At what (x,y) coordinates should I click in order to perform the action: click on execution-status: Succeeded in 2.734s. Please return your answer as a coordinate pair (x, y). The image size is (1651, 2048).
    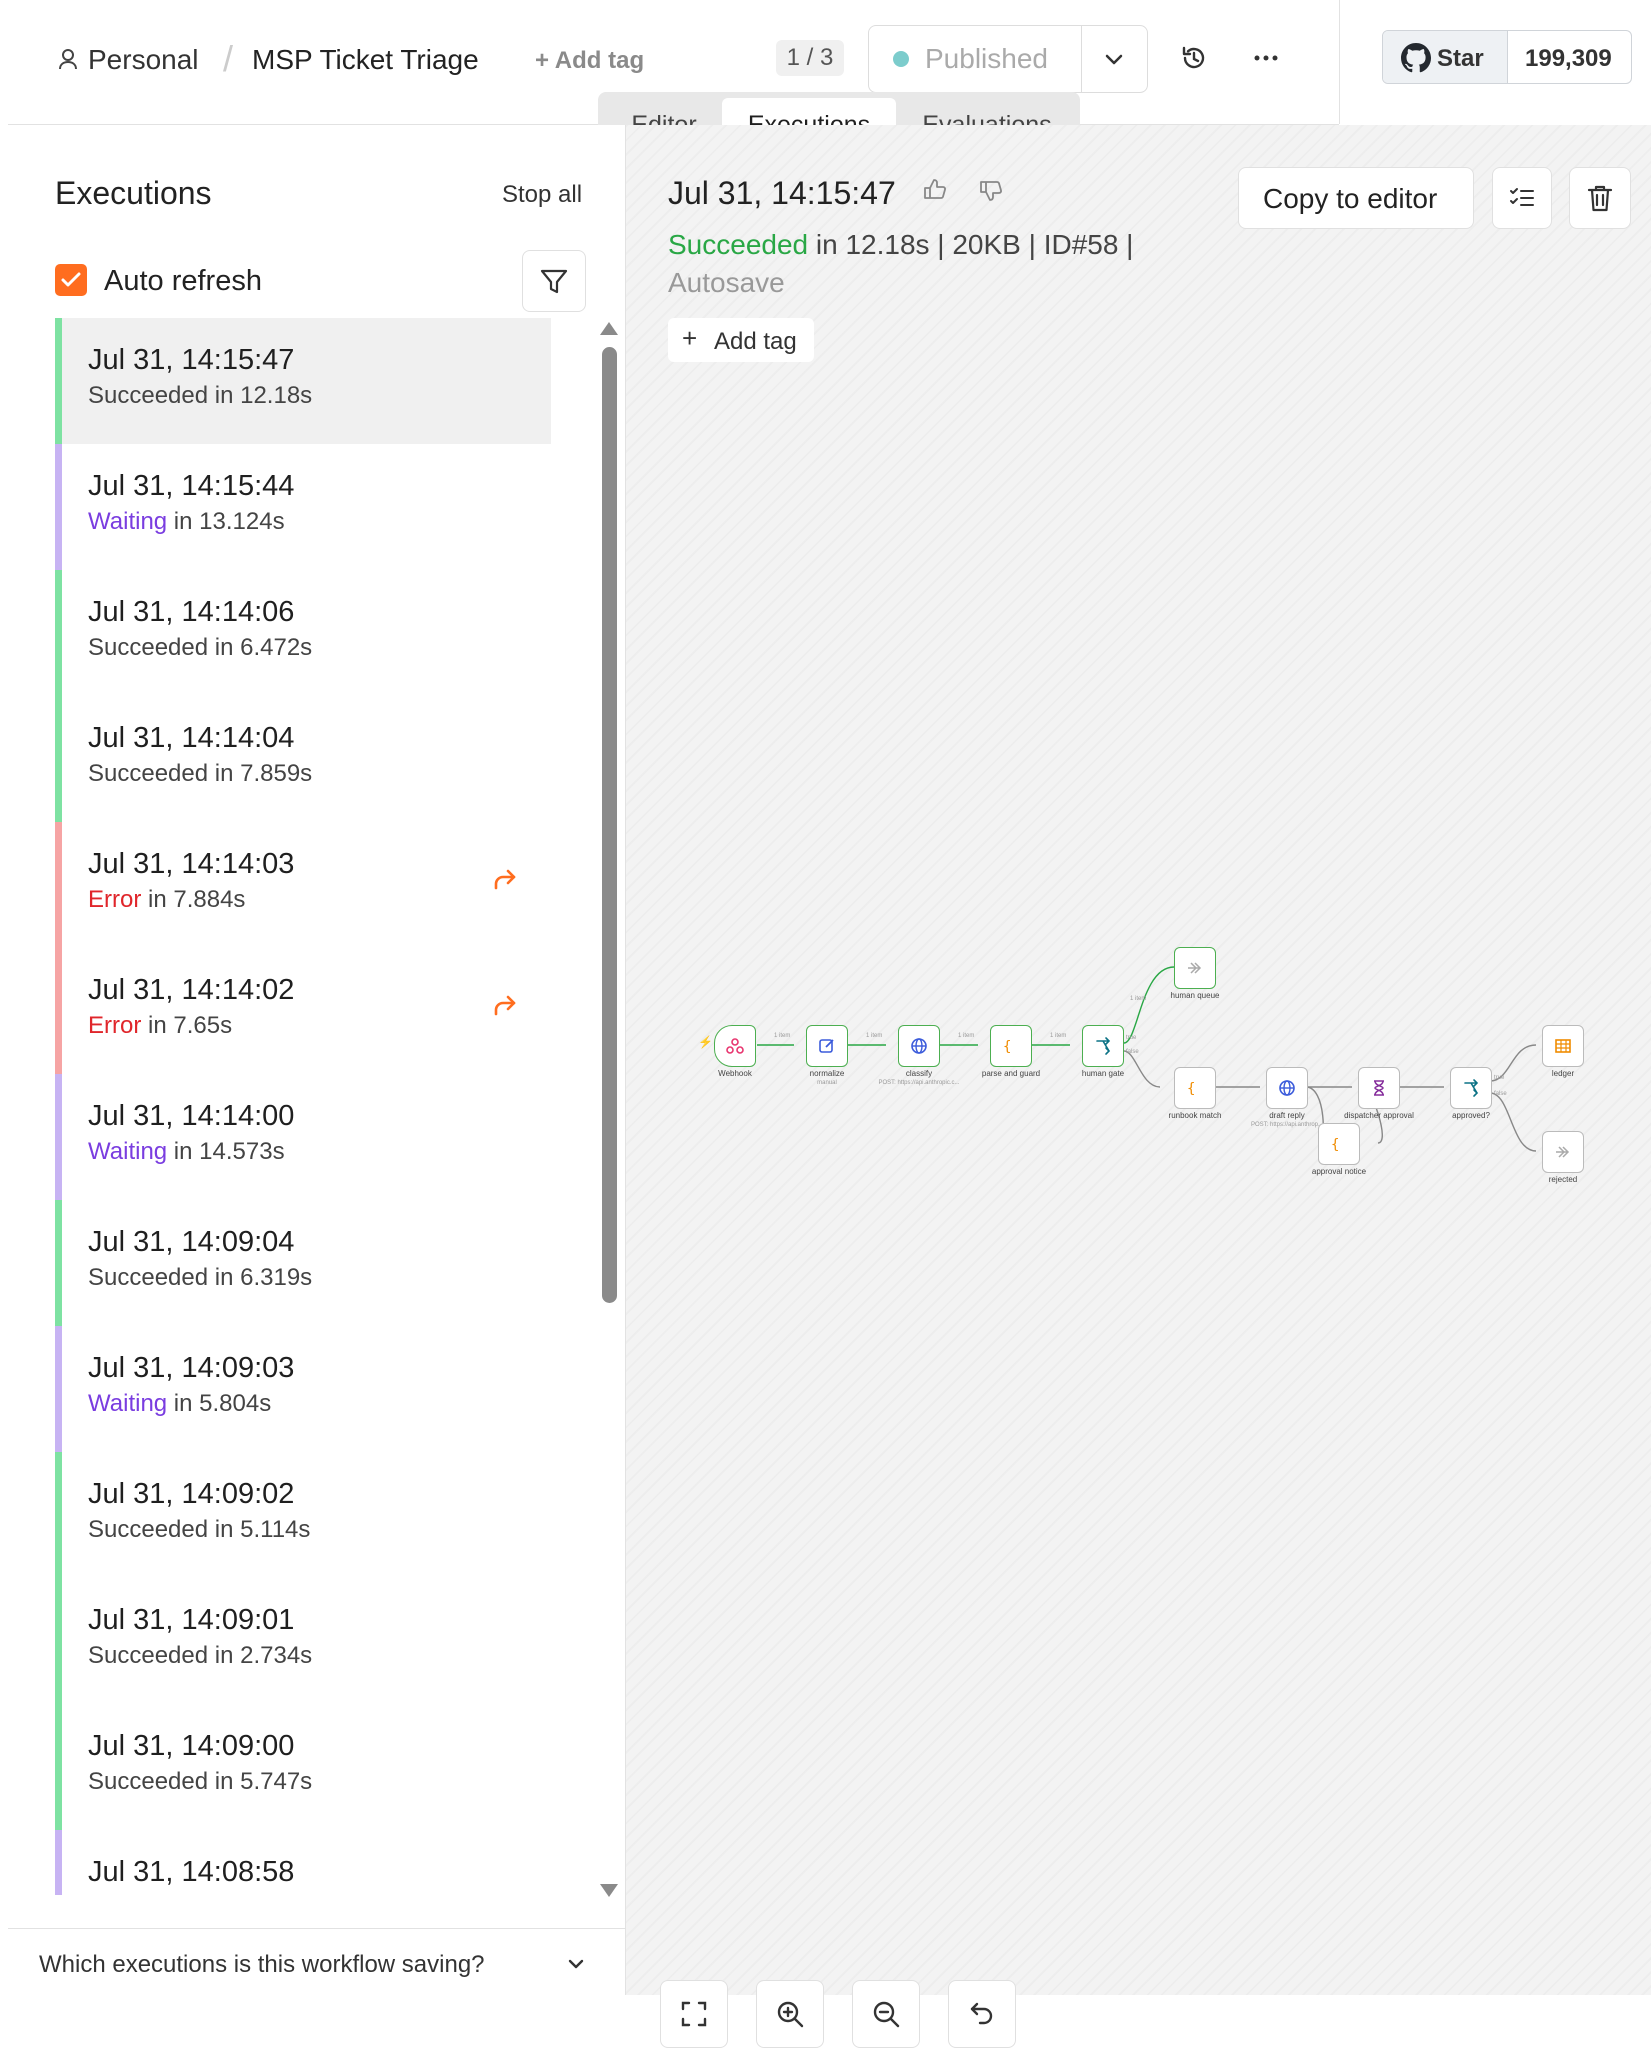
    Looking at the image, I should click on (200, 1656).